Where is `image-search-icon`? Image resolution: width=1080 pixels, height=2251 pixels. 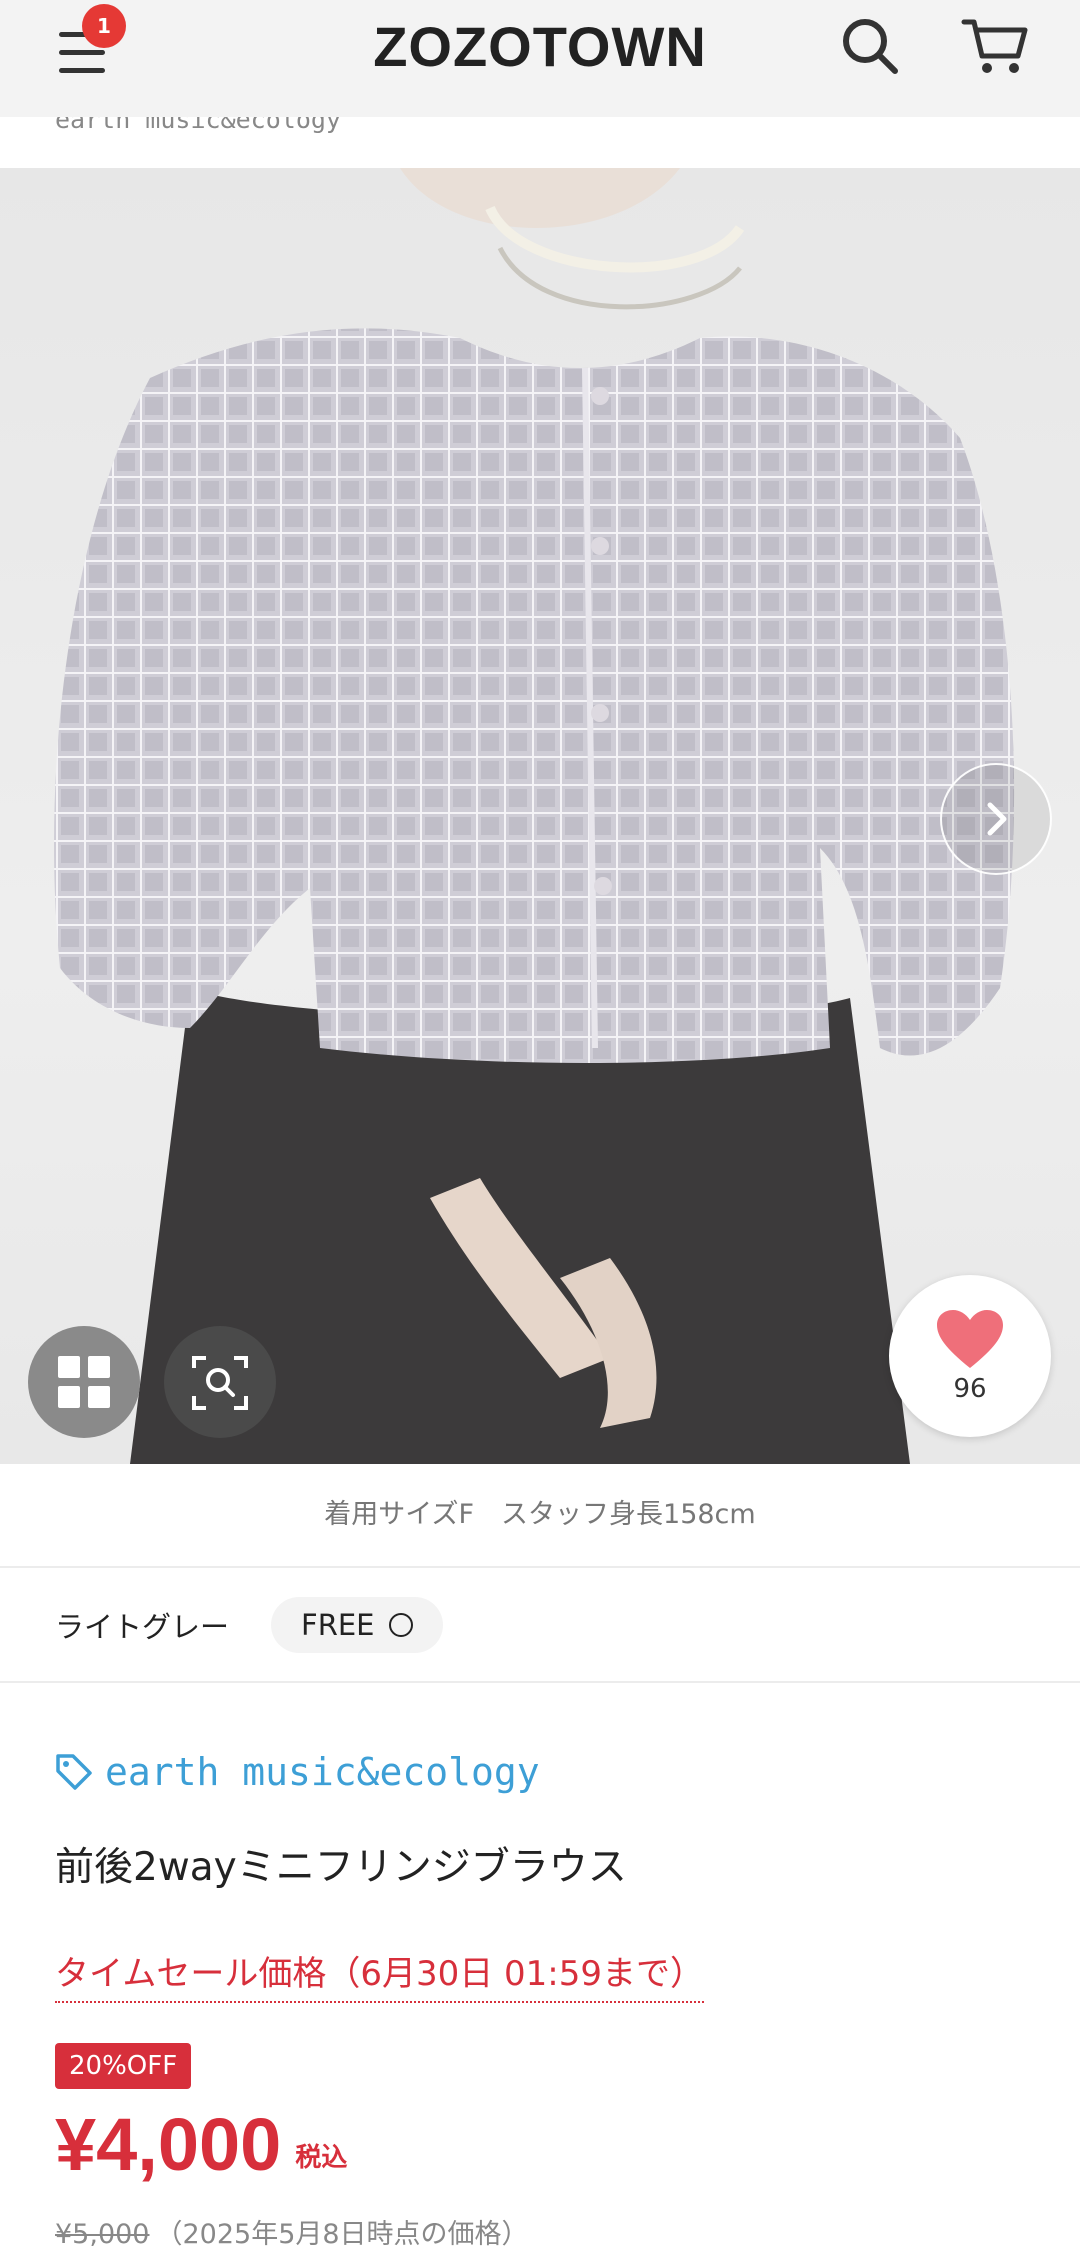
image-search-icon is located at coordinates (220, 1383).